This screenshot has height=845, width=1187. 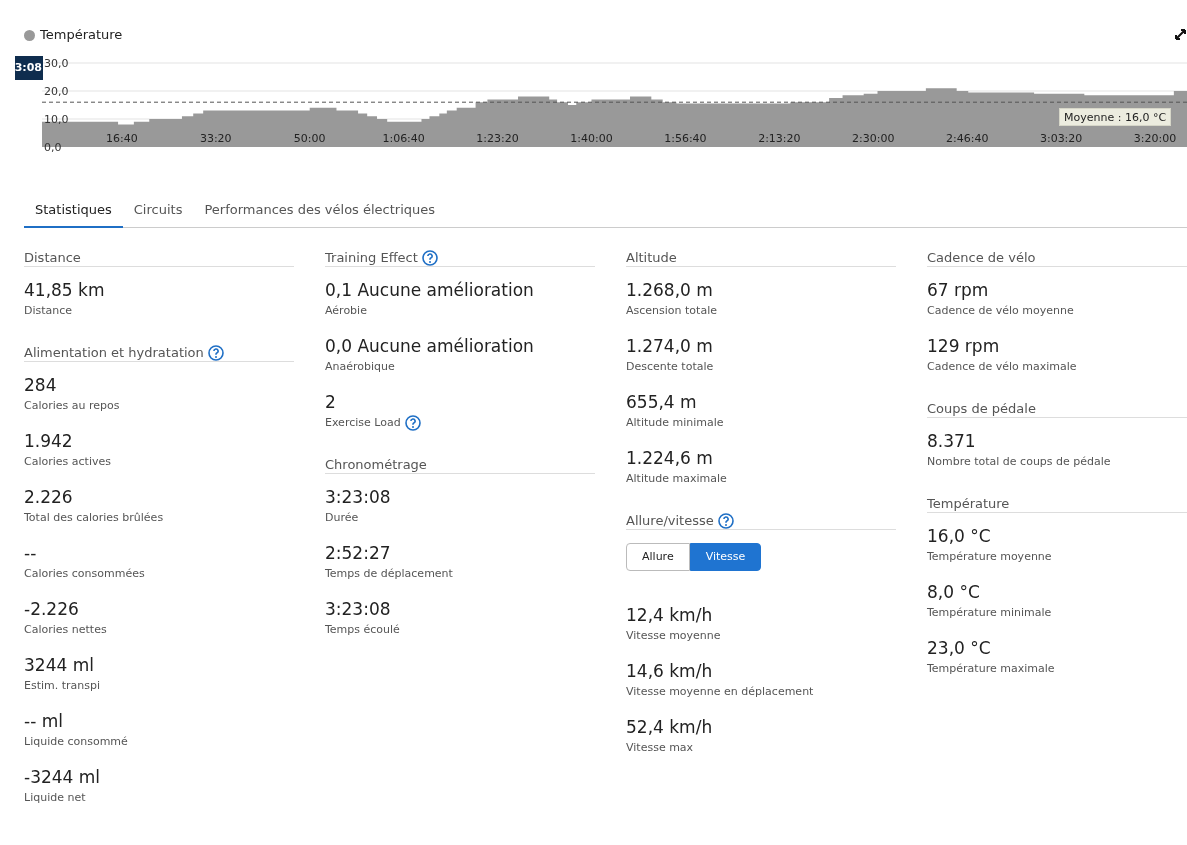 What do you see at coordinates (331, 402) in the screenshot?
I see `stat-value: 2` at bounding box center [331, 402].